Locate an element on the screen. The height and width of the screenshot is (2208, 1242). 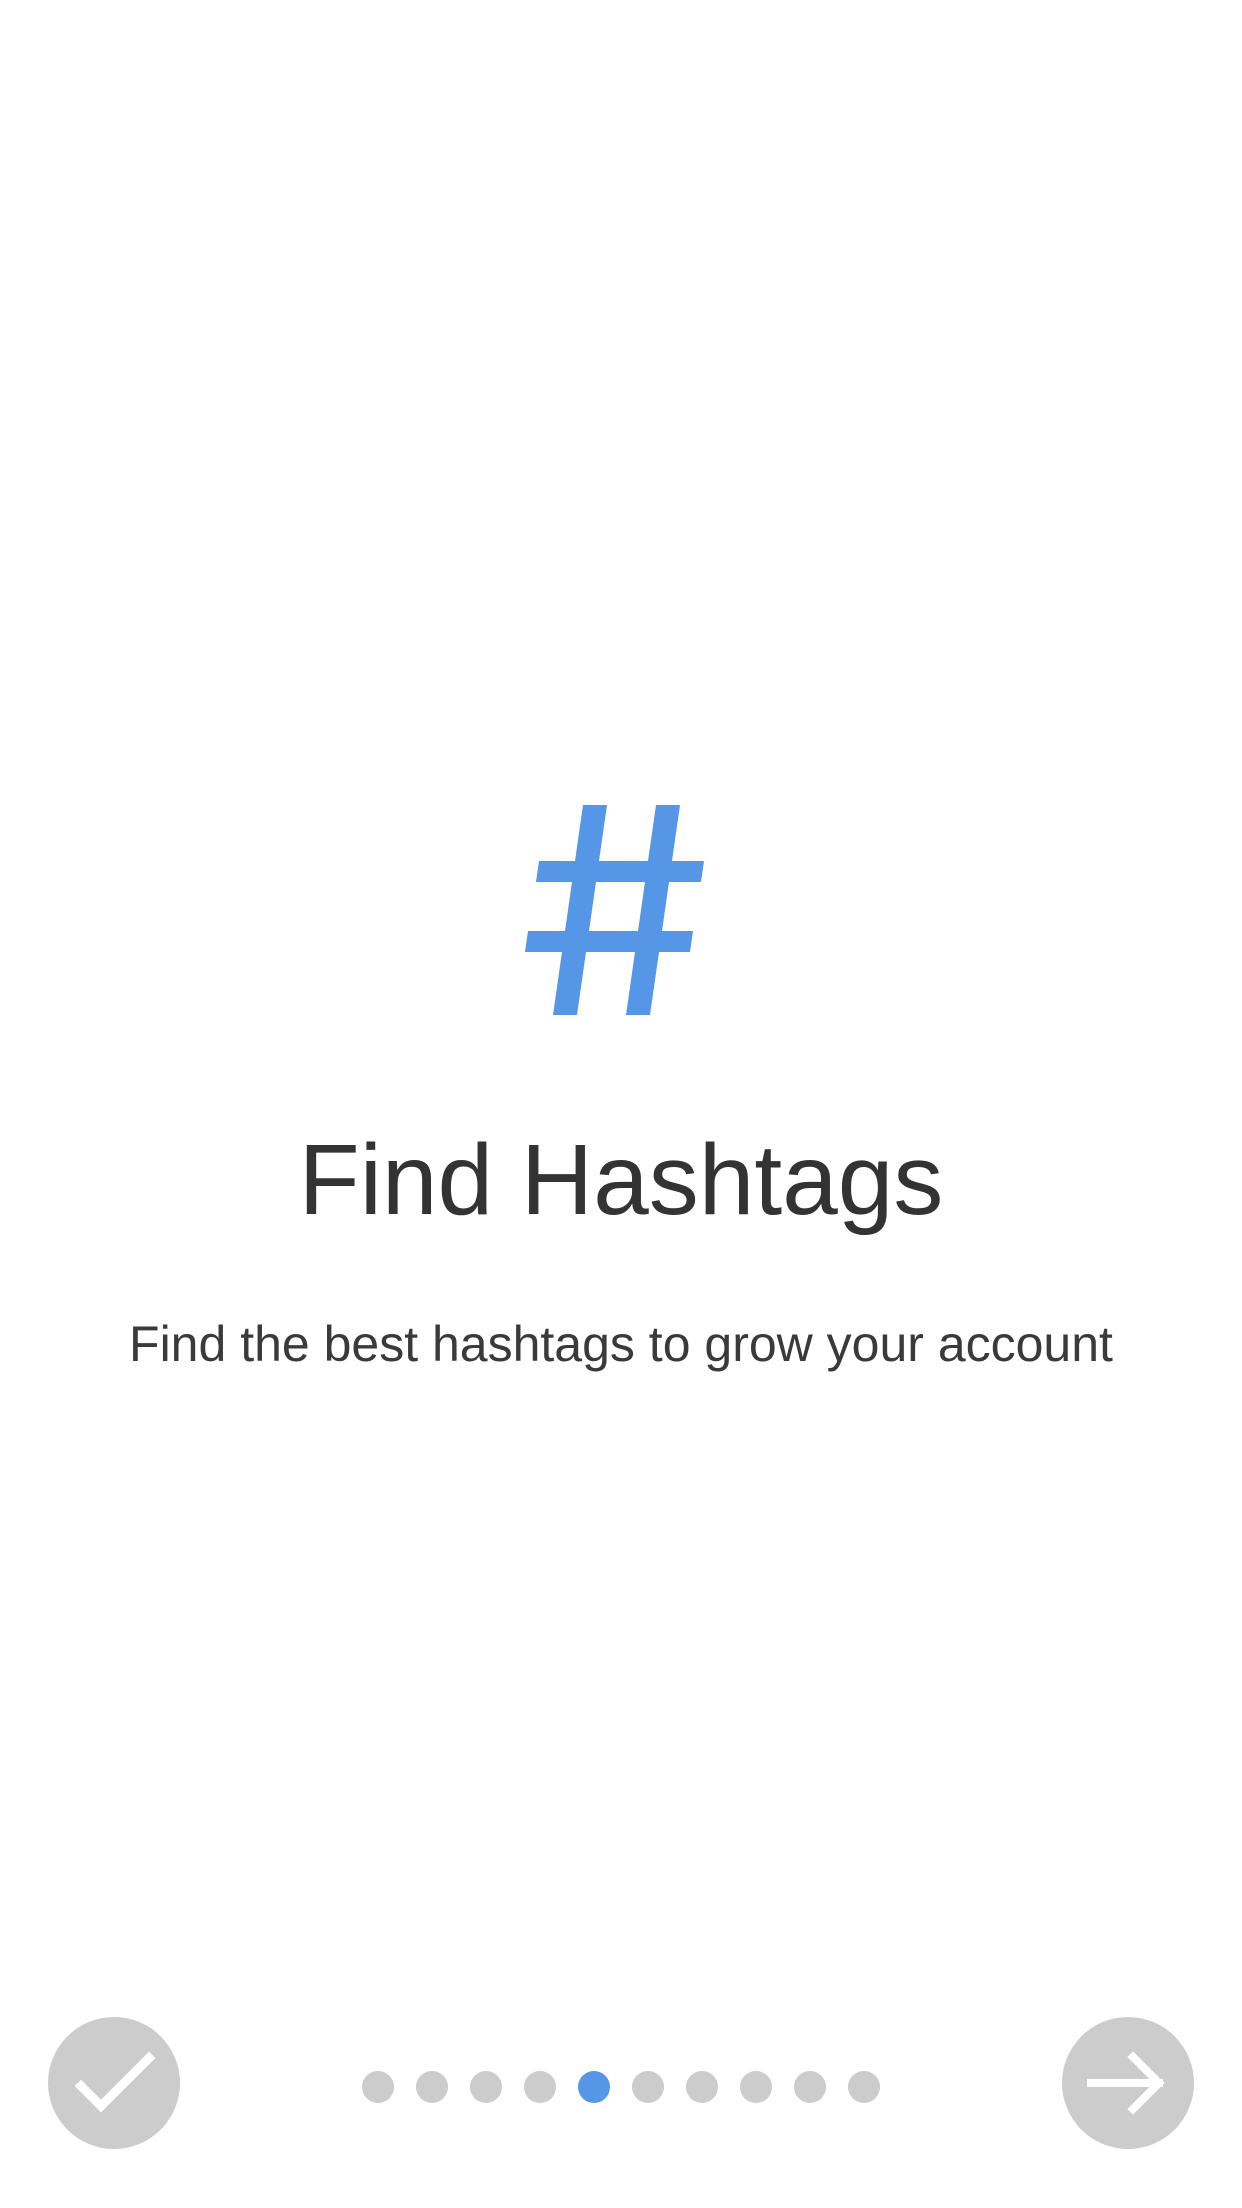
arrow-right-icon is located at coordinates (1126, 2083).